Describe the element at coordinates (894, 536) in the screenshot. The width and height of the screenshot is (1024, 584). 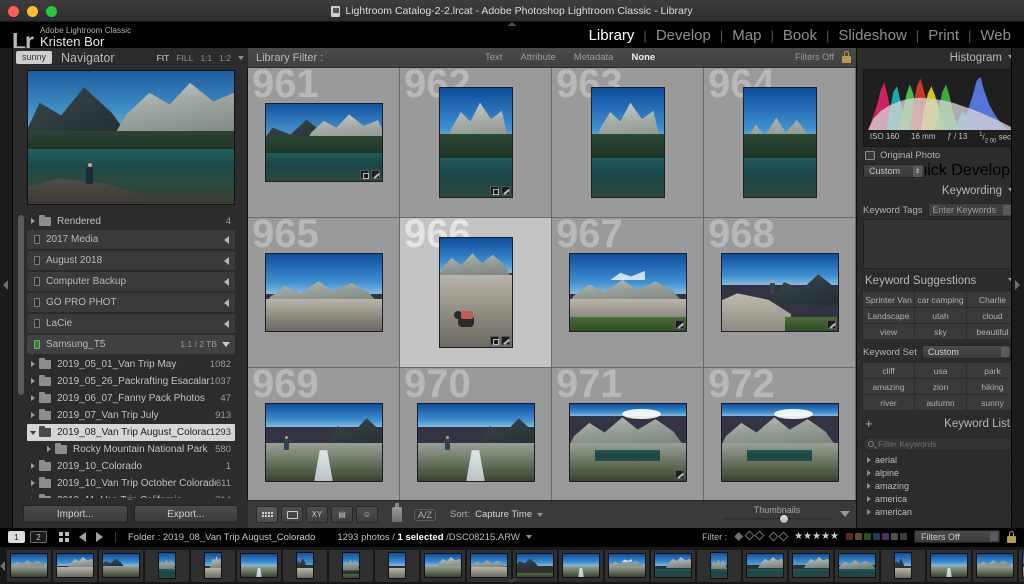
I see `color-label-none` at that location.